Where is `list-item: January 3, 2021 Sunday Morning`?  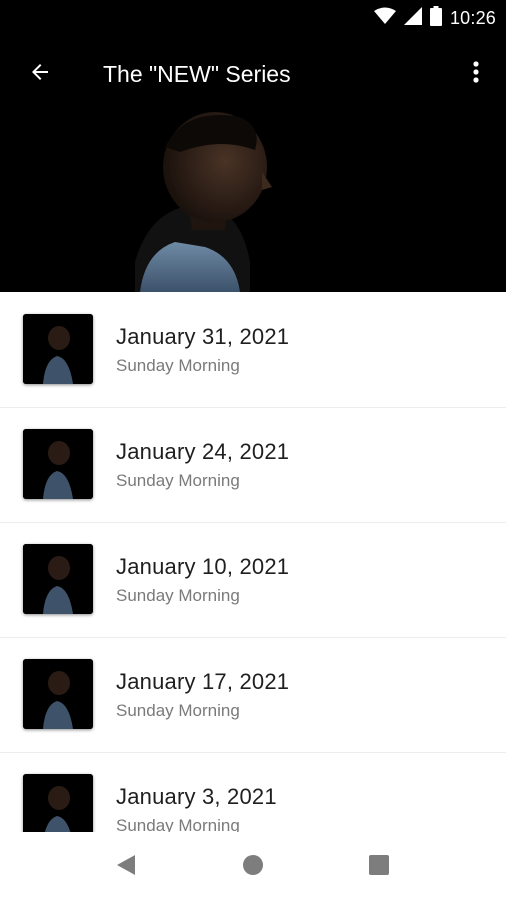
list-item: January 3, 2021 Sunday Morning is located at coordinates (253, 792).